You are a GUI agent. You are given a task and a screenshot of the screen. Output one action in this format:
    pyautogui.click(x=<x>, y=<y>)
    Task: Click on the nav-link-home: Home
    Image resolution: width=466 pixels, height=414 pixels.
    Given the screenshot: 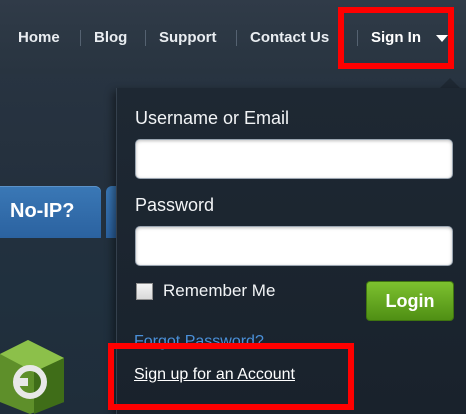 What is the action you would take?
    pyautogui.click(x=39, y=38)
    